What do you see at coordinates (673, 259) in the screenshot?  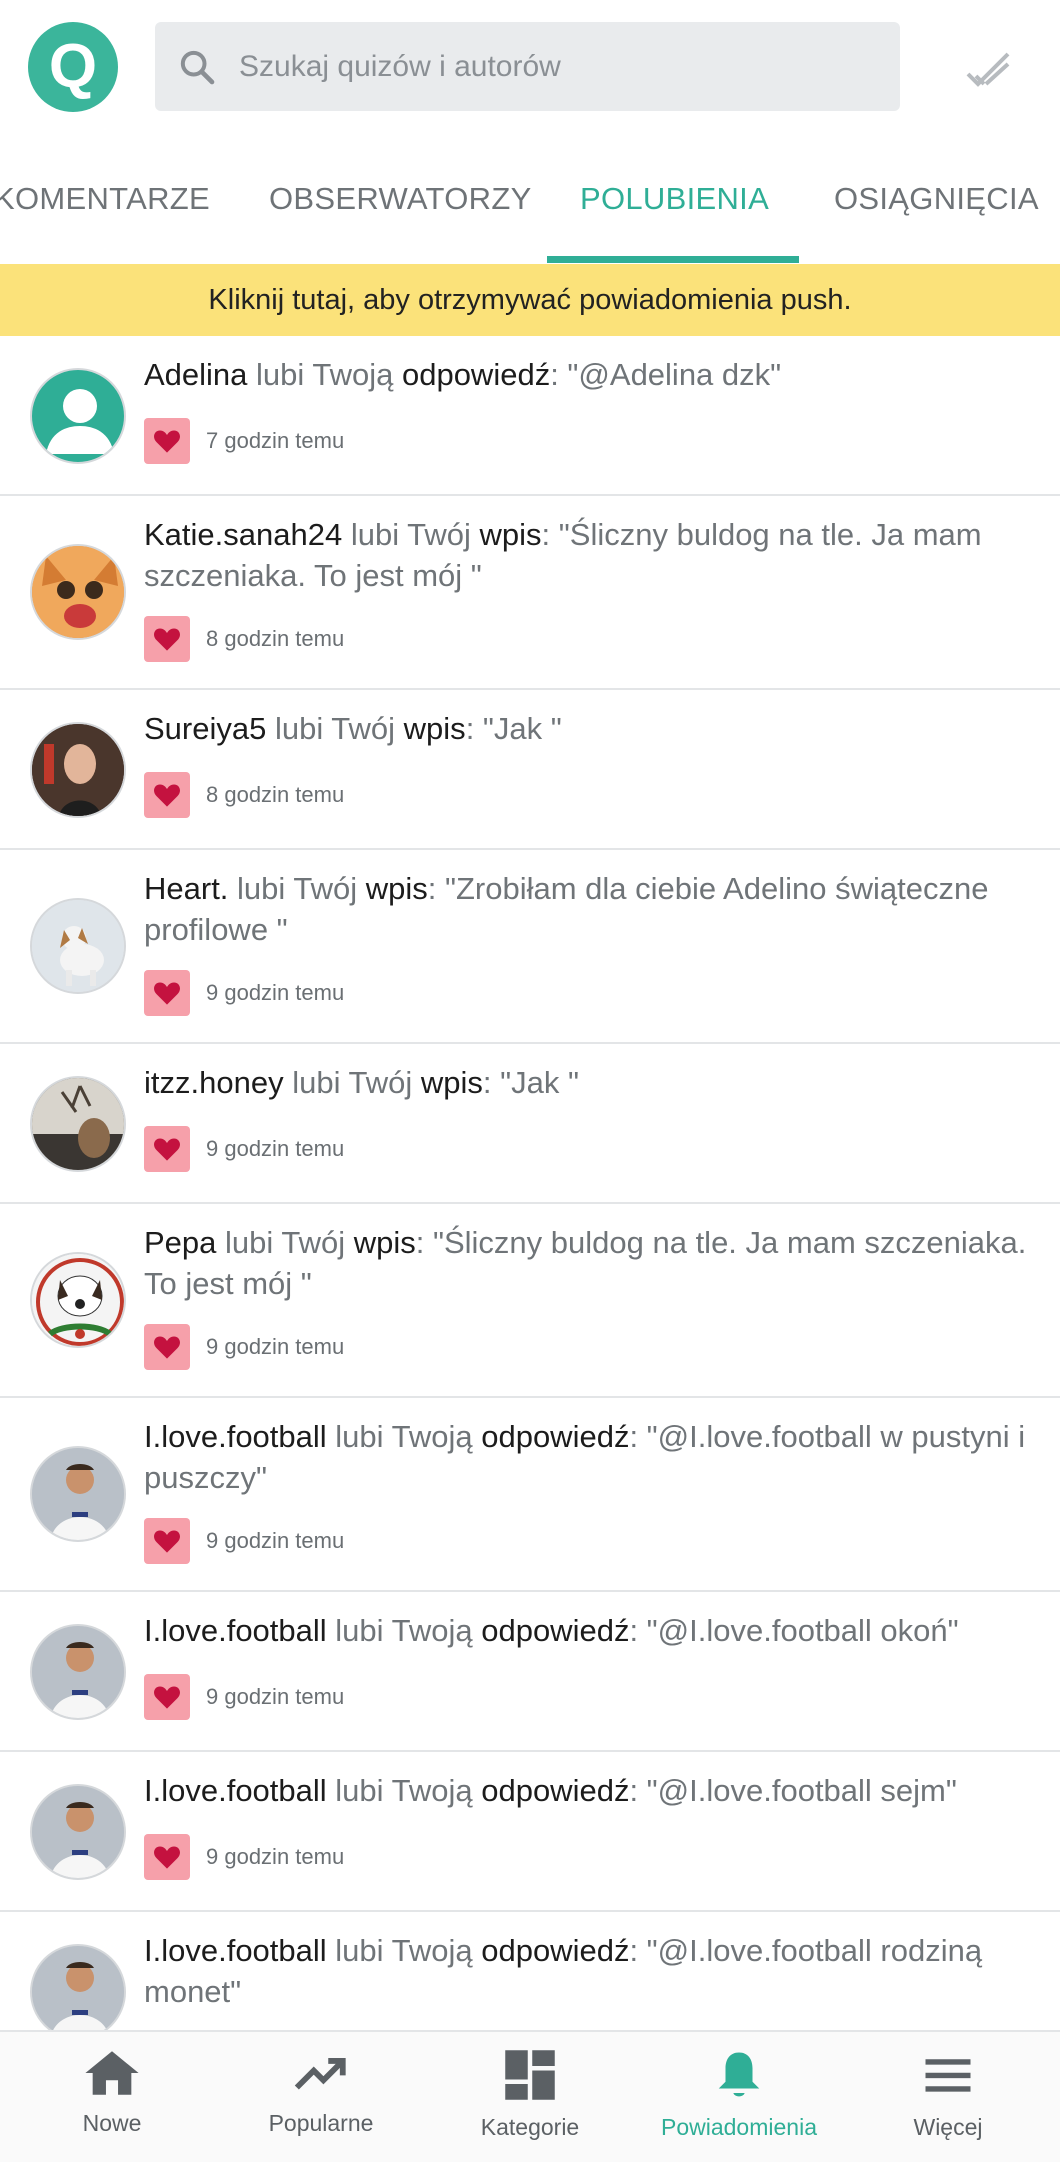 I see `active-tab-indicator` at bounding box center [673, 259].